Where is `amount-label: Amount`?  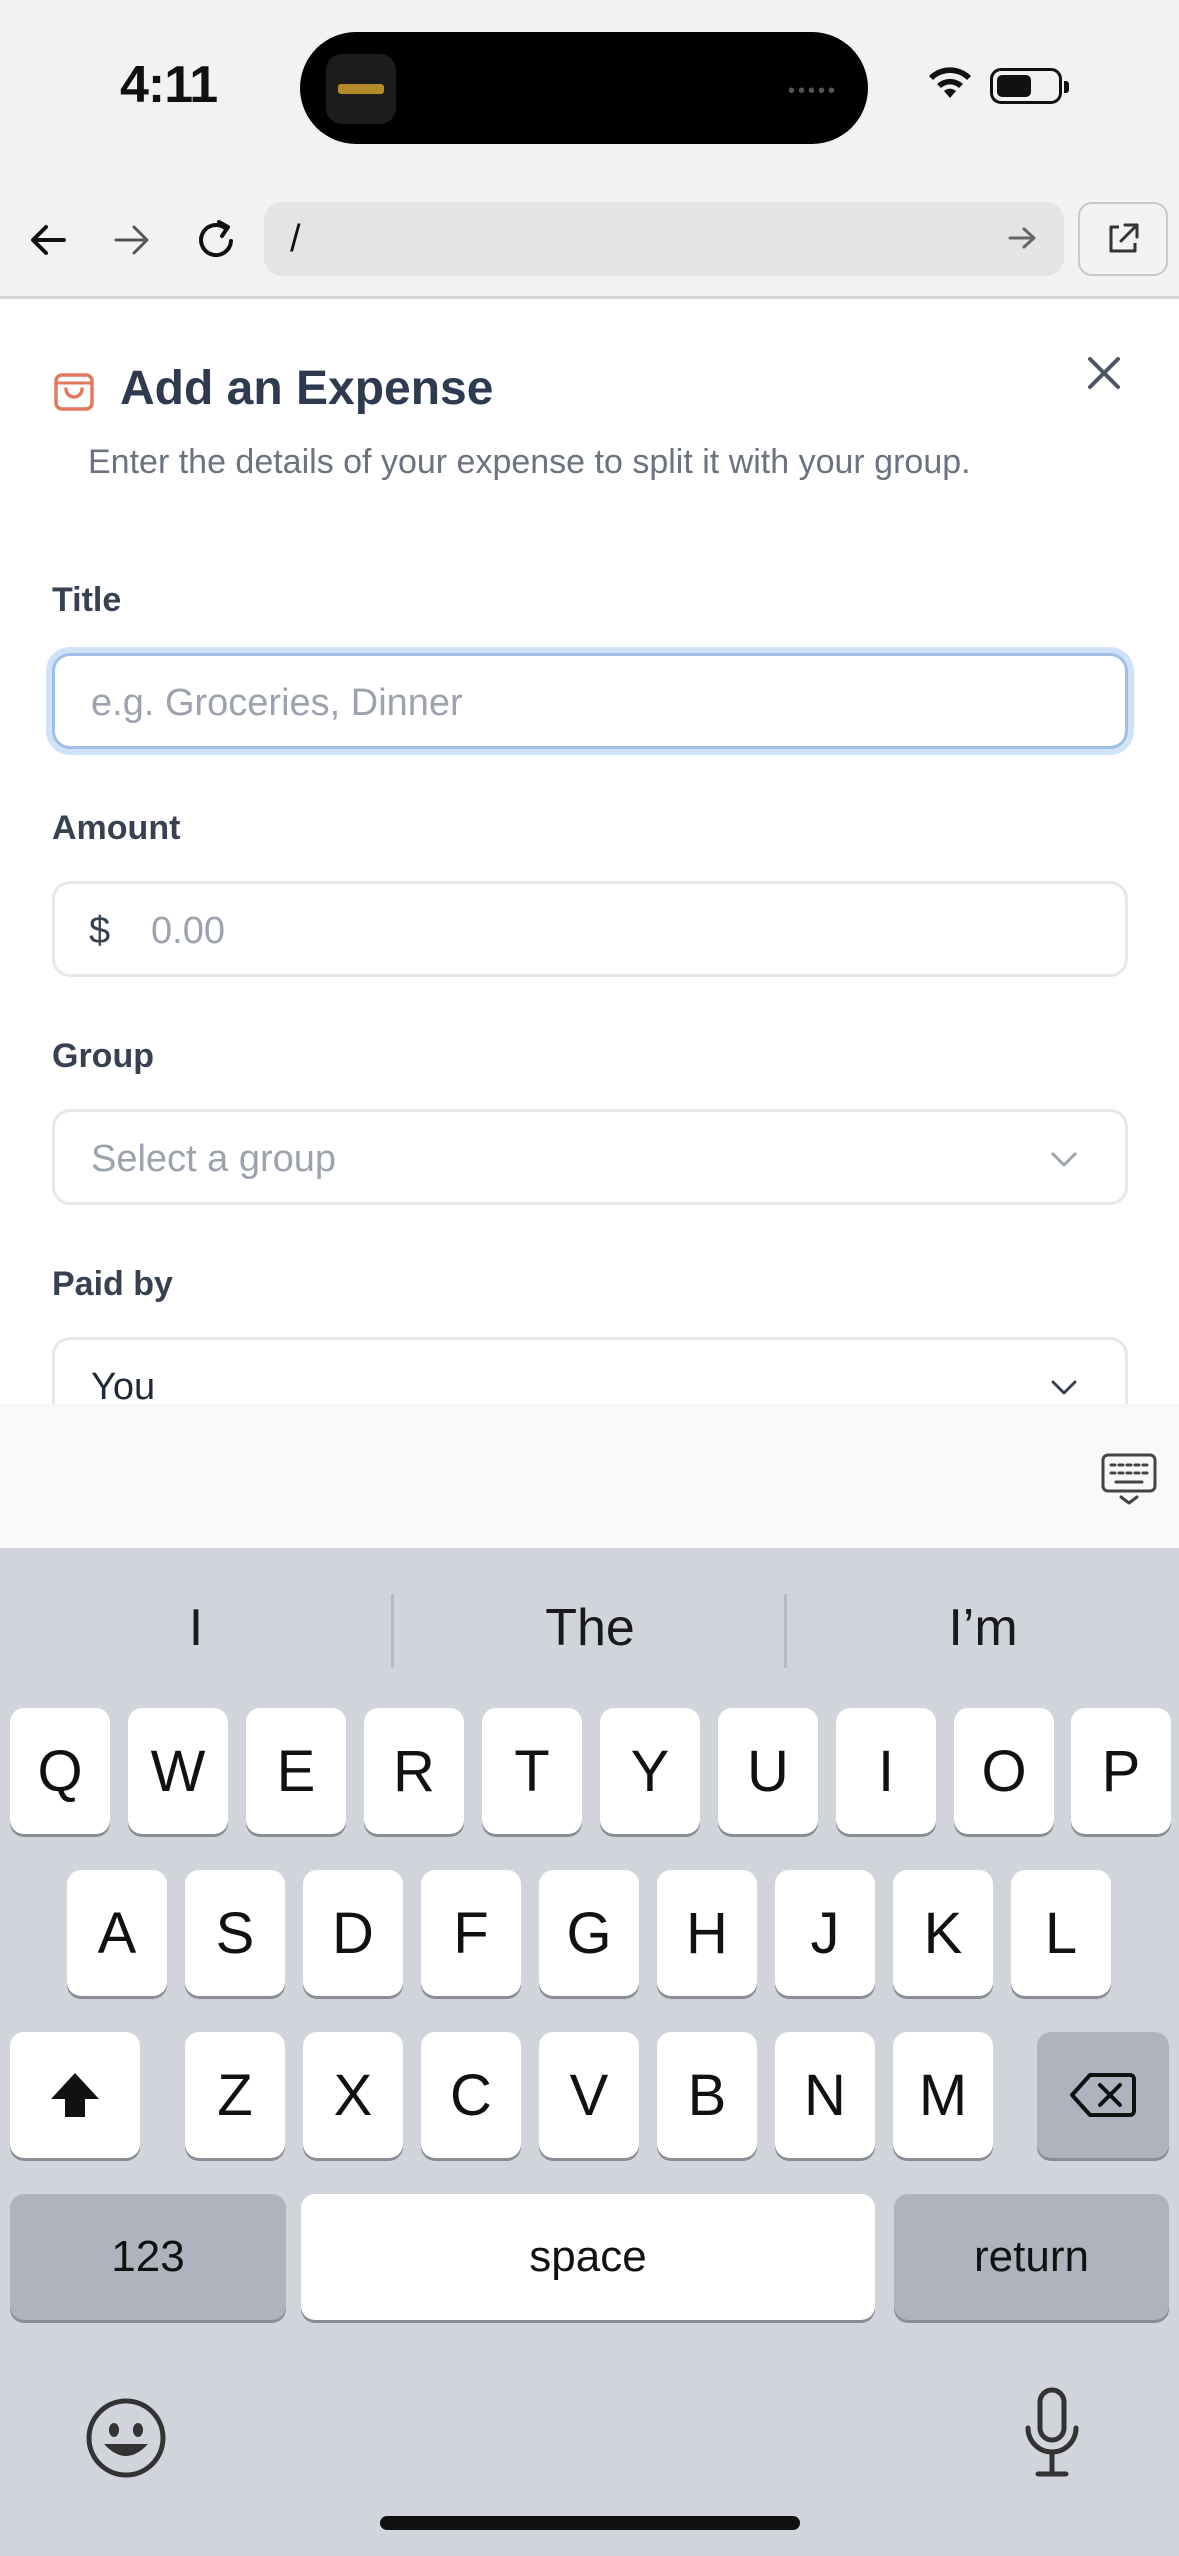 amount-label: Amount is located at coordinates (116, 828).